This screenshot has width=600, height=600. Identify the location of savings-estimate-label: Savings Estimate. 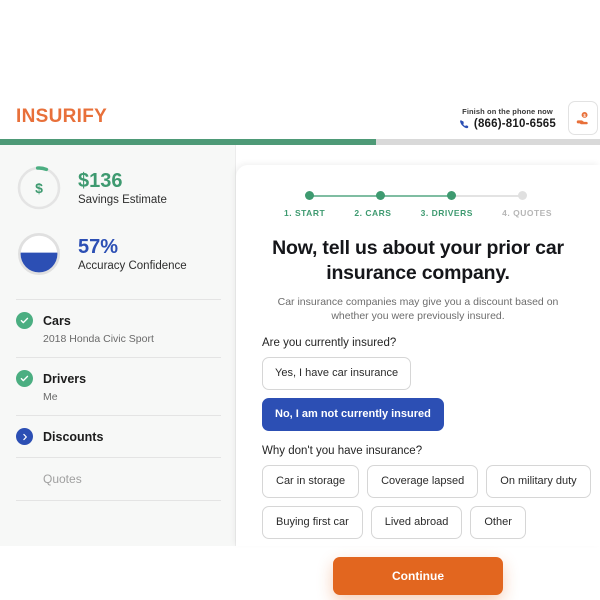
(122, 200).